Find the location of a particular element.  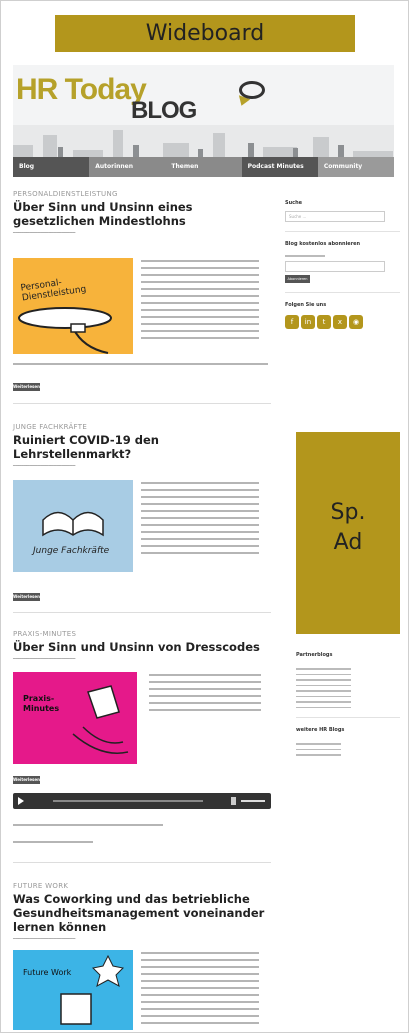

social-icons: f in t x ◉ is located at coordinates (330, 321).